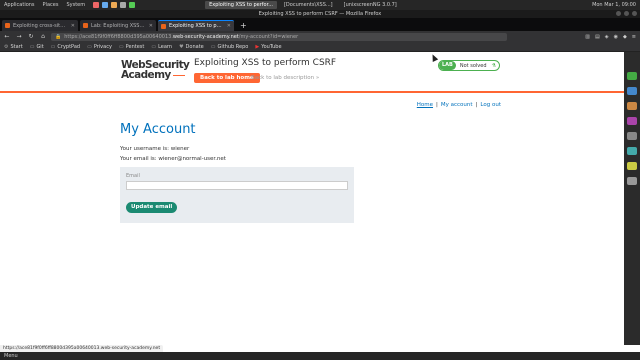 The width and height of the screenshot is (640, 360). I want to click on log-out-link: Log out, so click(490, 105).